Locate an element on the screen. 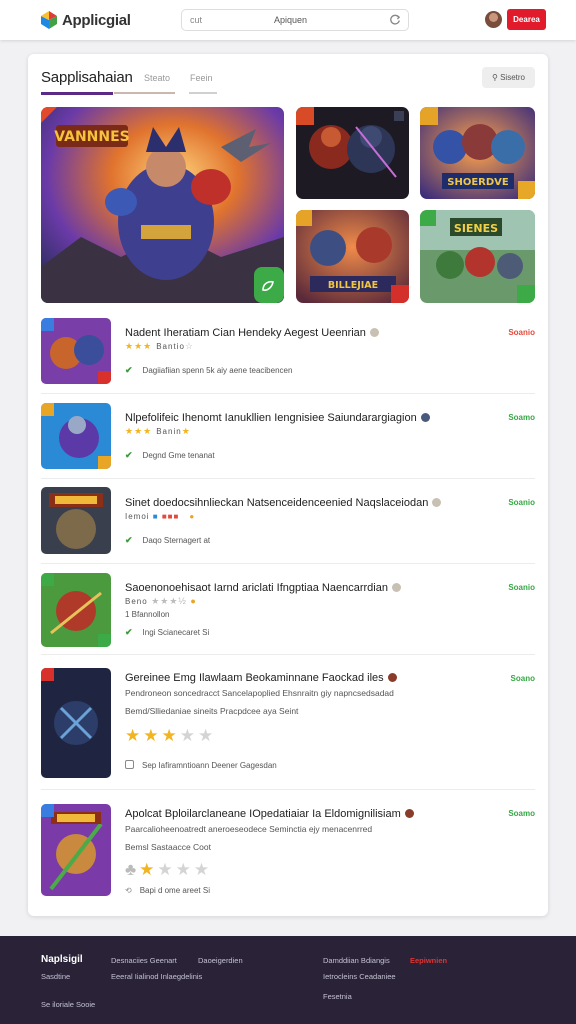 The width and height of the screenshot is (576, 1024). footer-link: Daoeigerdien is located at coordinates (220, 960).